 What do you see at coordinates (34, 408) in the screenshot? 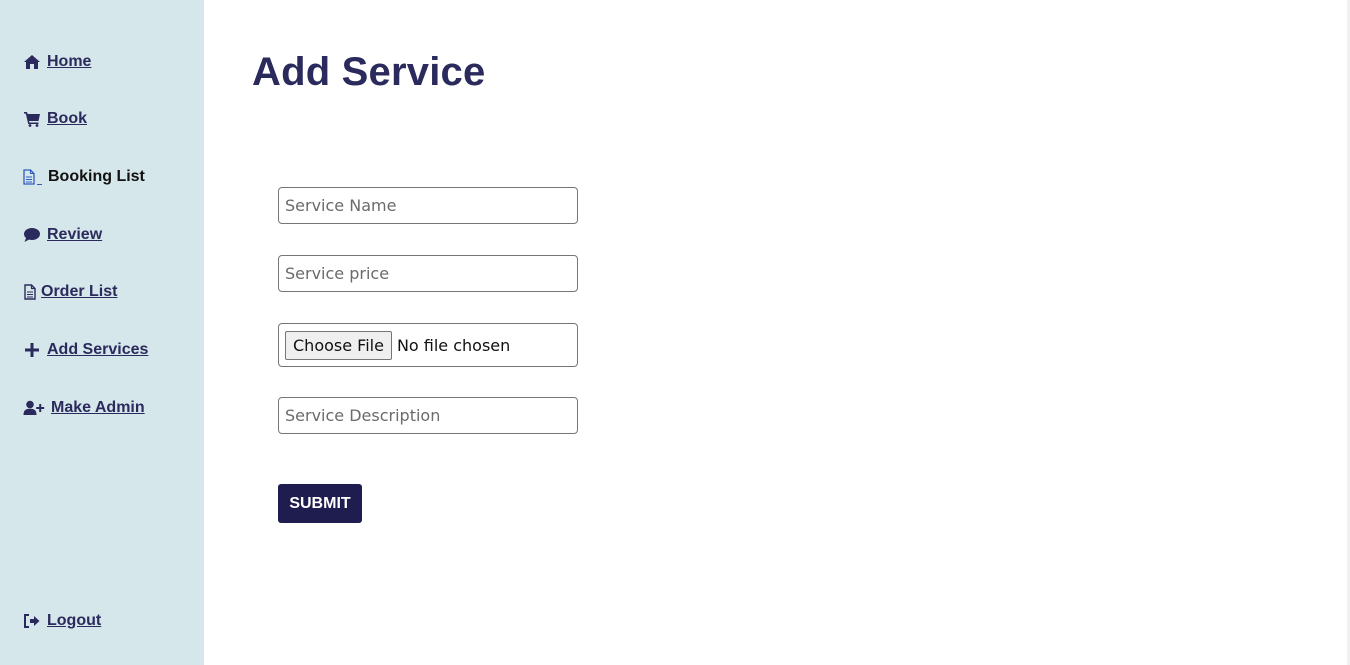
I see `user-plus-icon` at bounding box center [34, 408].